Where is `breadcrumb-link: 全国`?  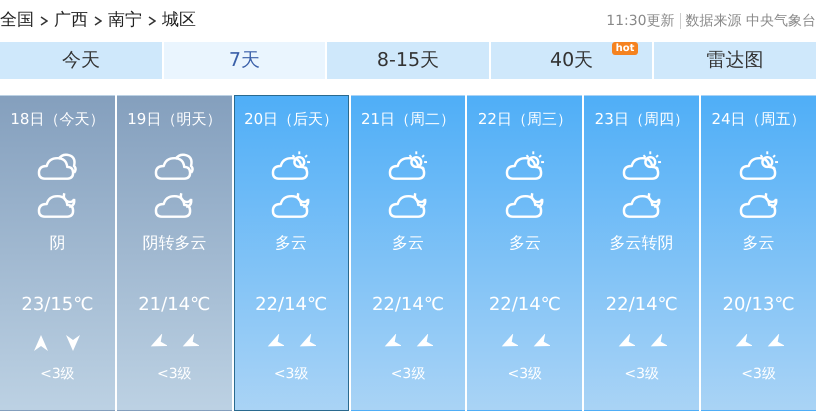 breadcrumb-link: 全国 is located at coordinates (17, 21).